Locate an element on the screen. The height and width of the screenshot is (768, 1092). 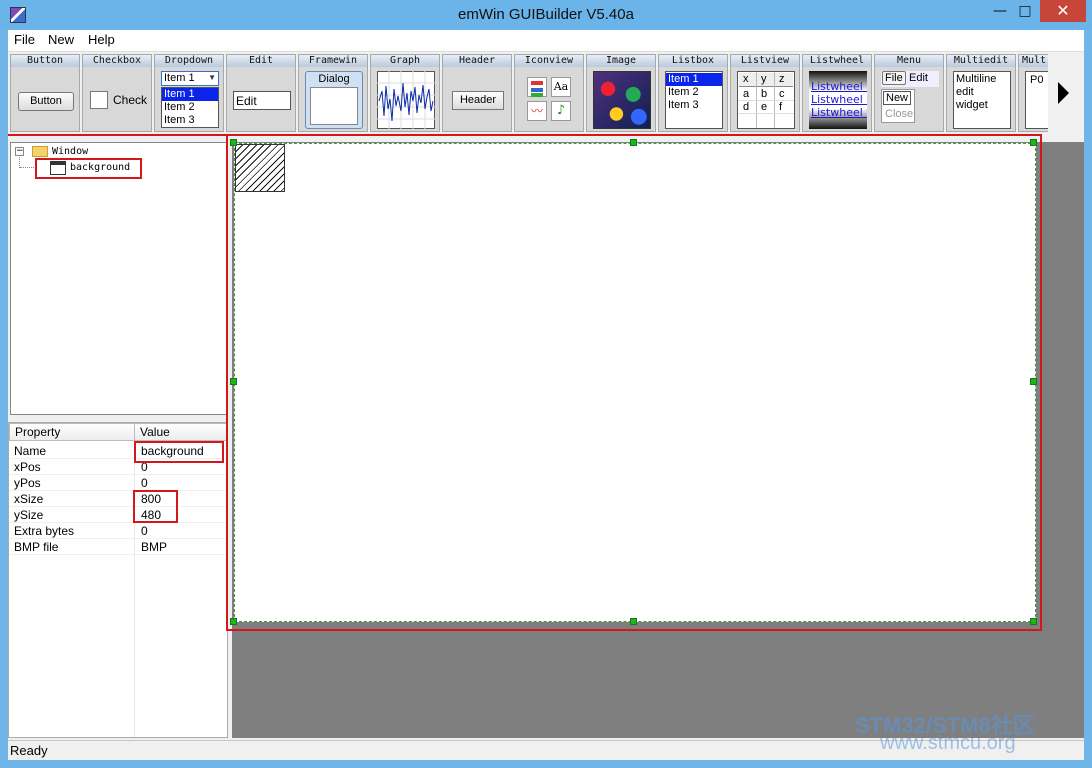
framewin-preview: Dialog is located at coordinates (334, 100).